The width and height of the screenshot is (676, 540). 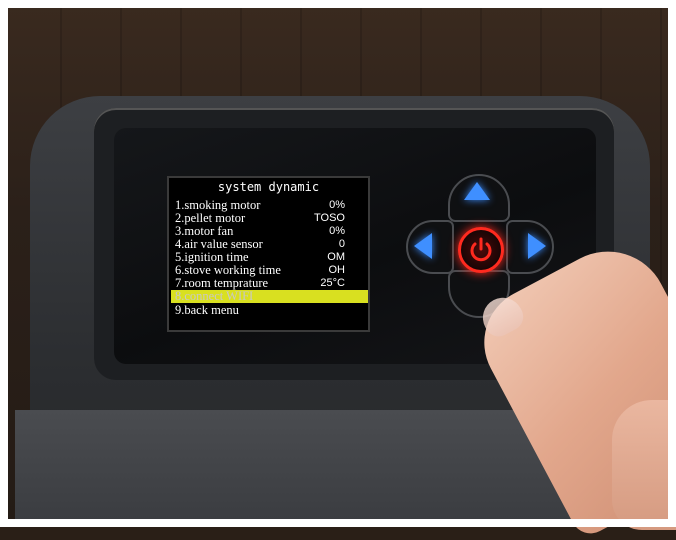 I want to click on power-button, so click(x=481, y=250).